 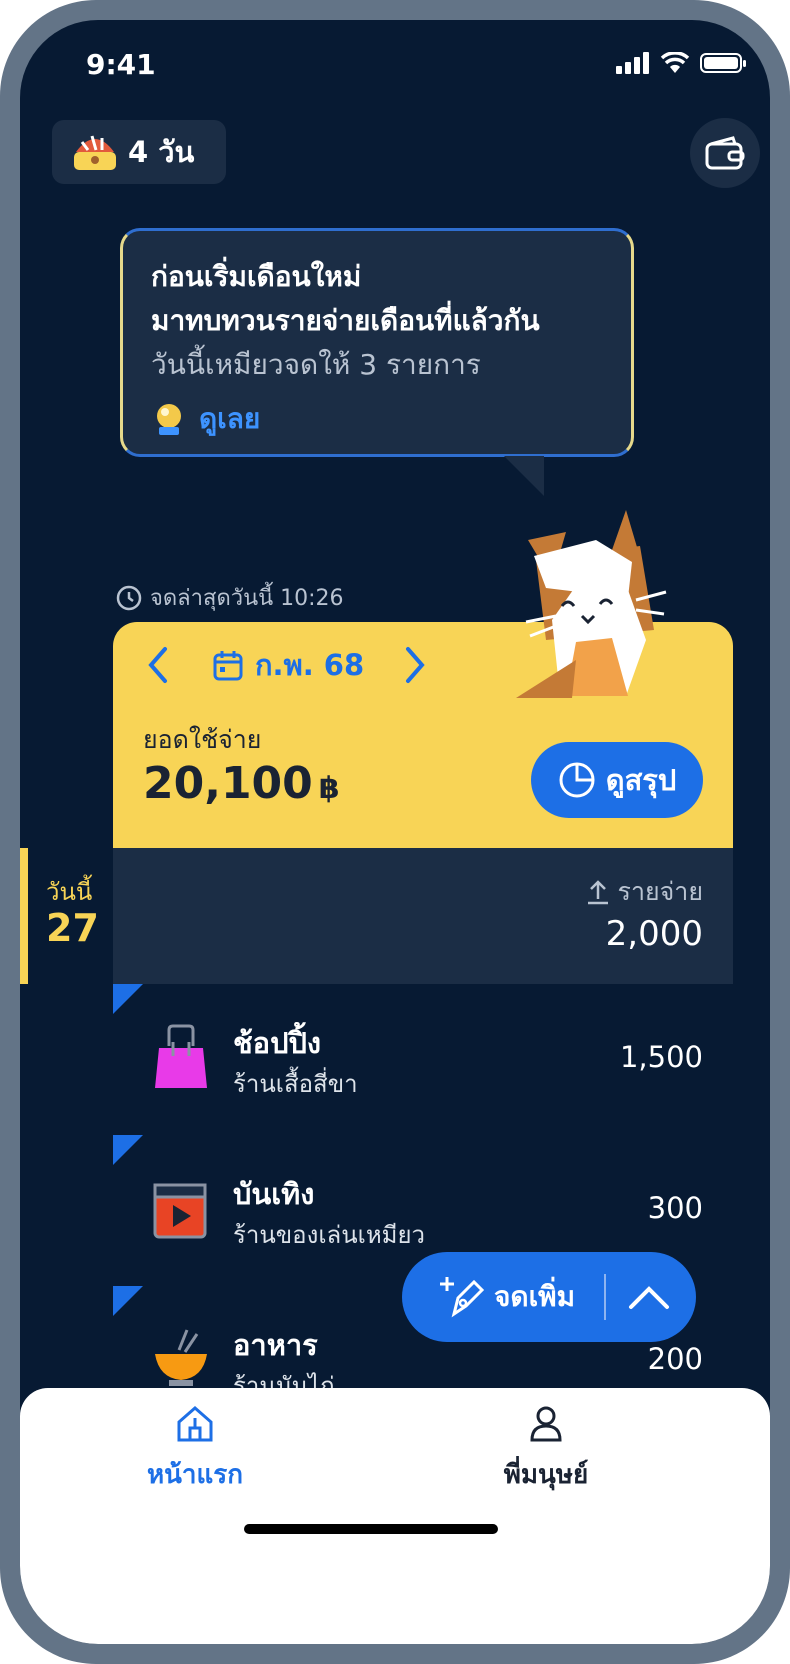 What do you see at coordinates (597, 892) in the screenshot?
I see `upload-arrow-icon` at bounding box center [597, 892].